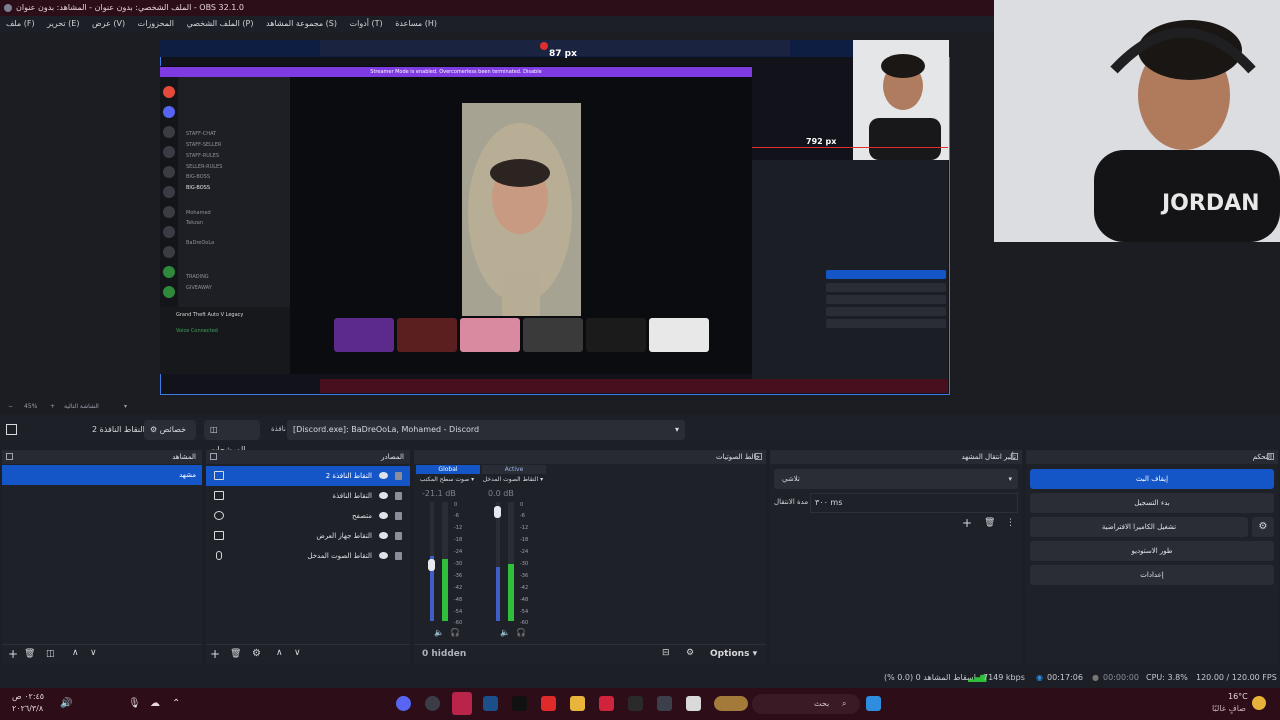 This screenshot has width=1280, height=720. What do you see at coordinates (301, 24) in the screenshot?
I see `menu-scene-collection: مجموعة المشاهد (S)` at bounding box center [301, 24].